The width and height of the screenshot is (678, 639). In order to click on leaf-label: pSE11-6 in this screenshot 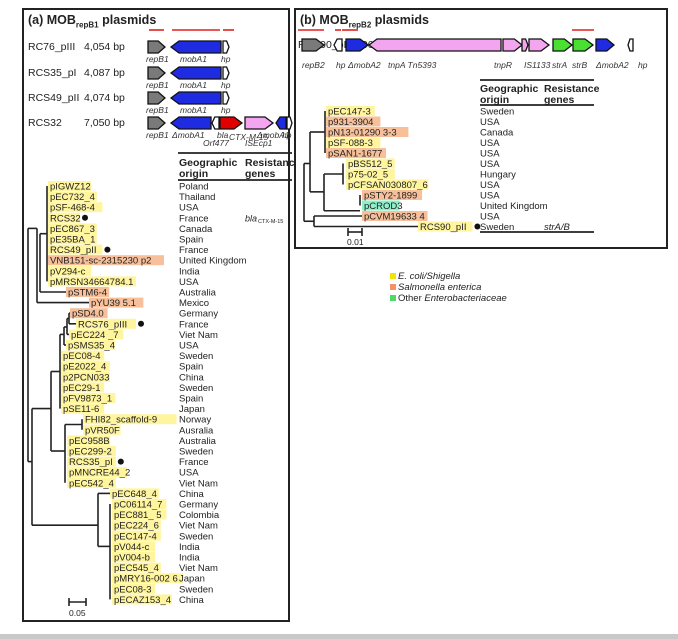, I will do `click(81, 409)`.